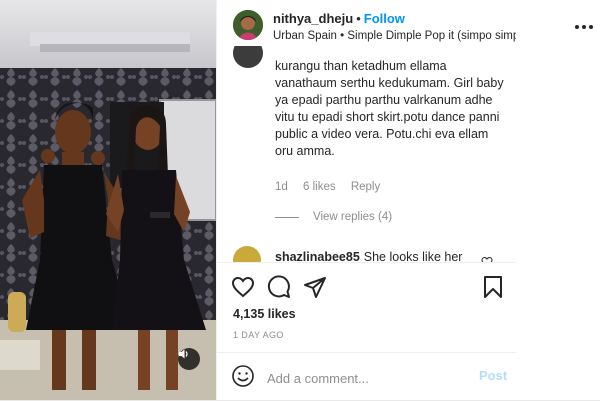  I want to click on avatar-image, so click(248, 25).